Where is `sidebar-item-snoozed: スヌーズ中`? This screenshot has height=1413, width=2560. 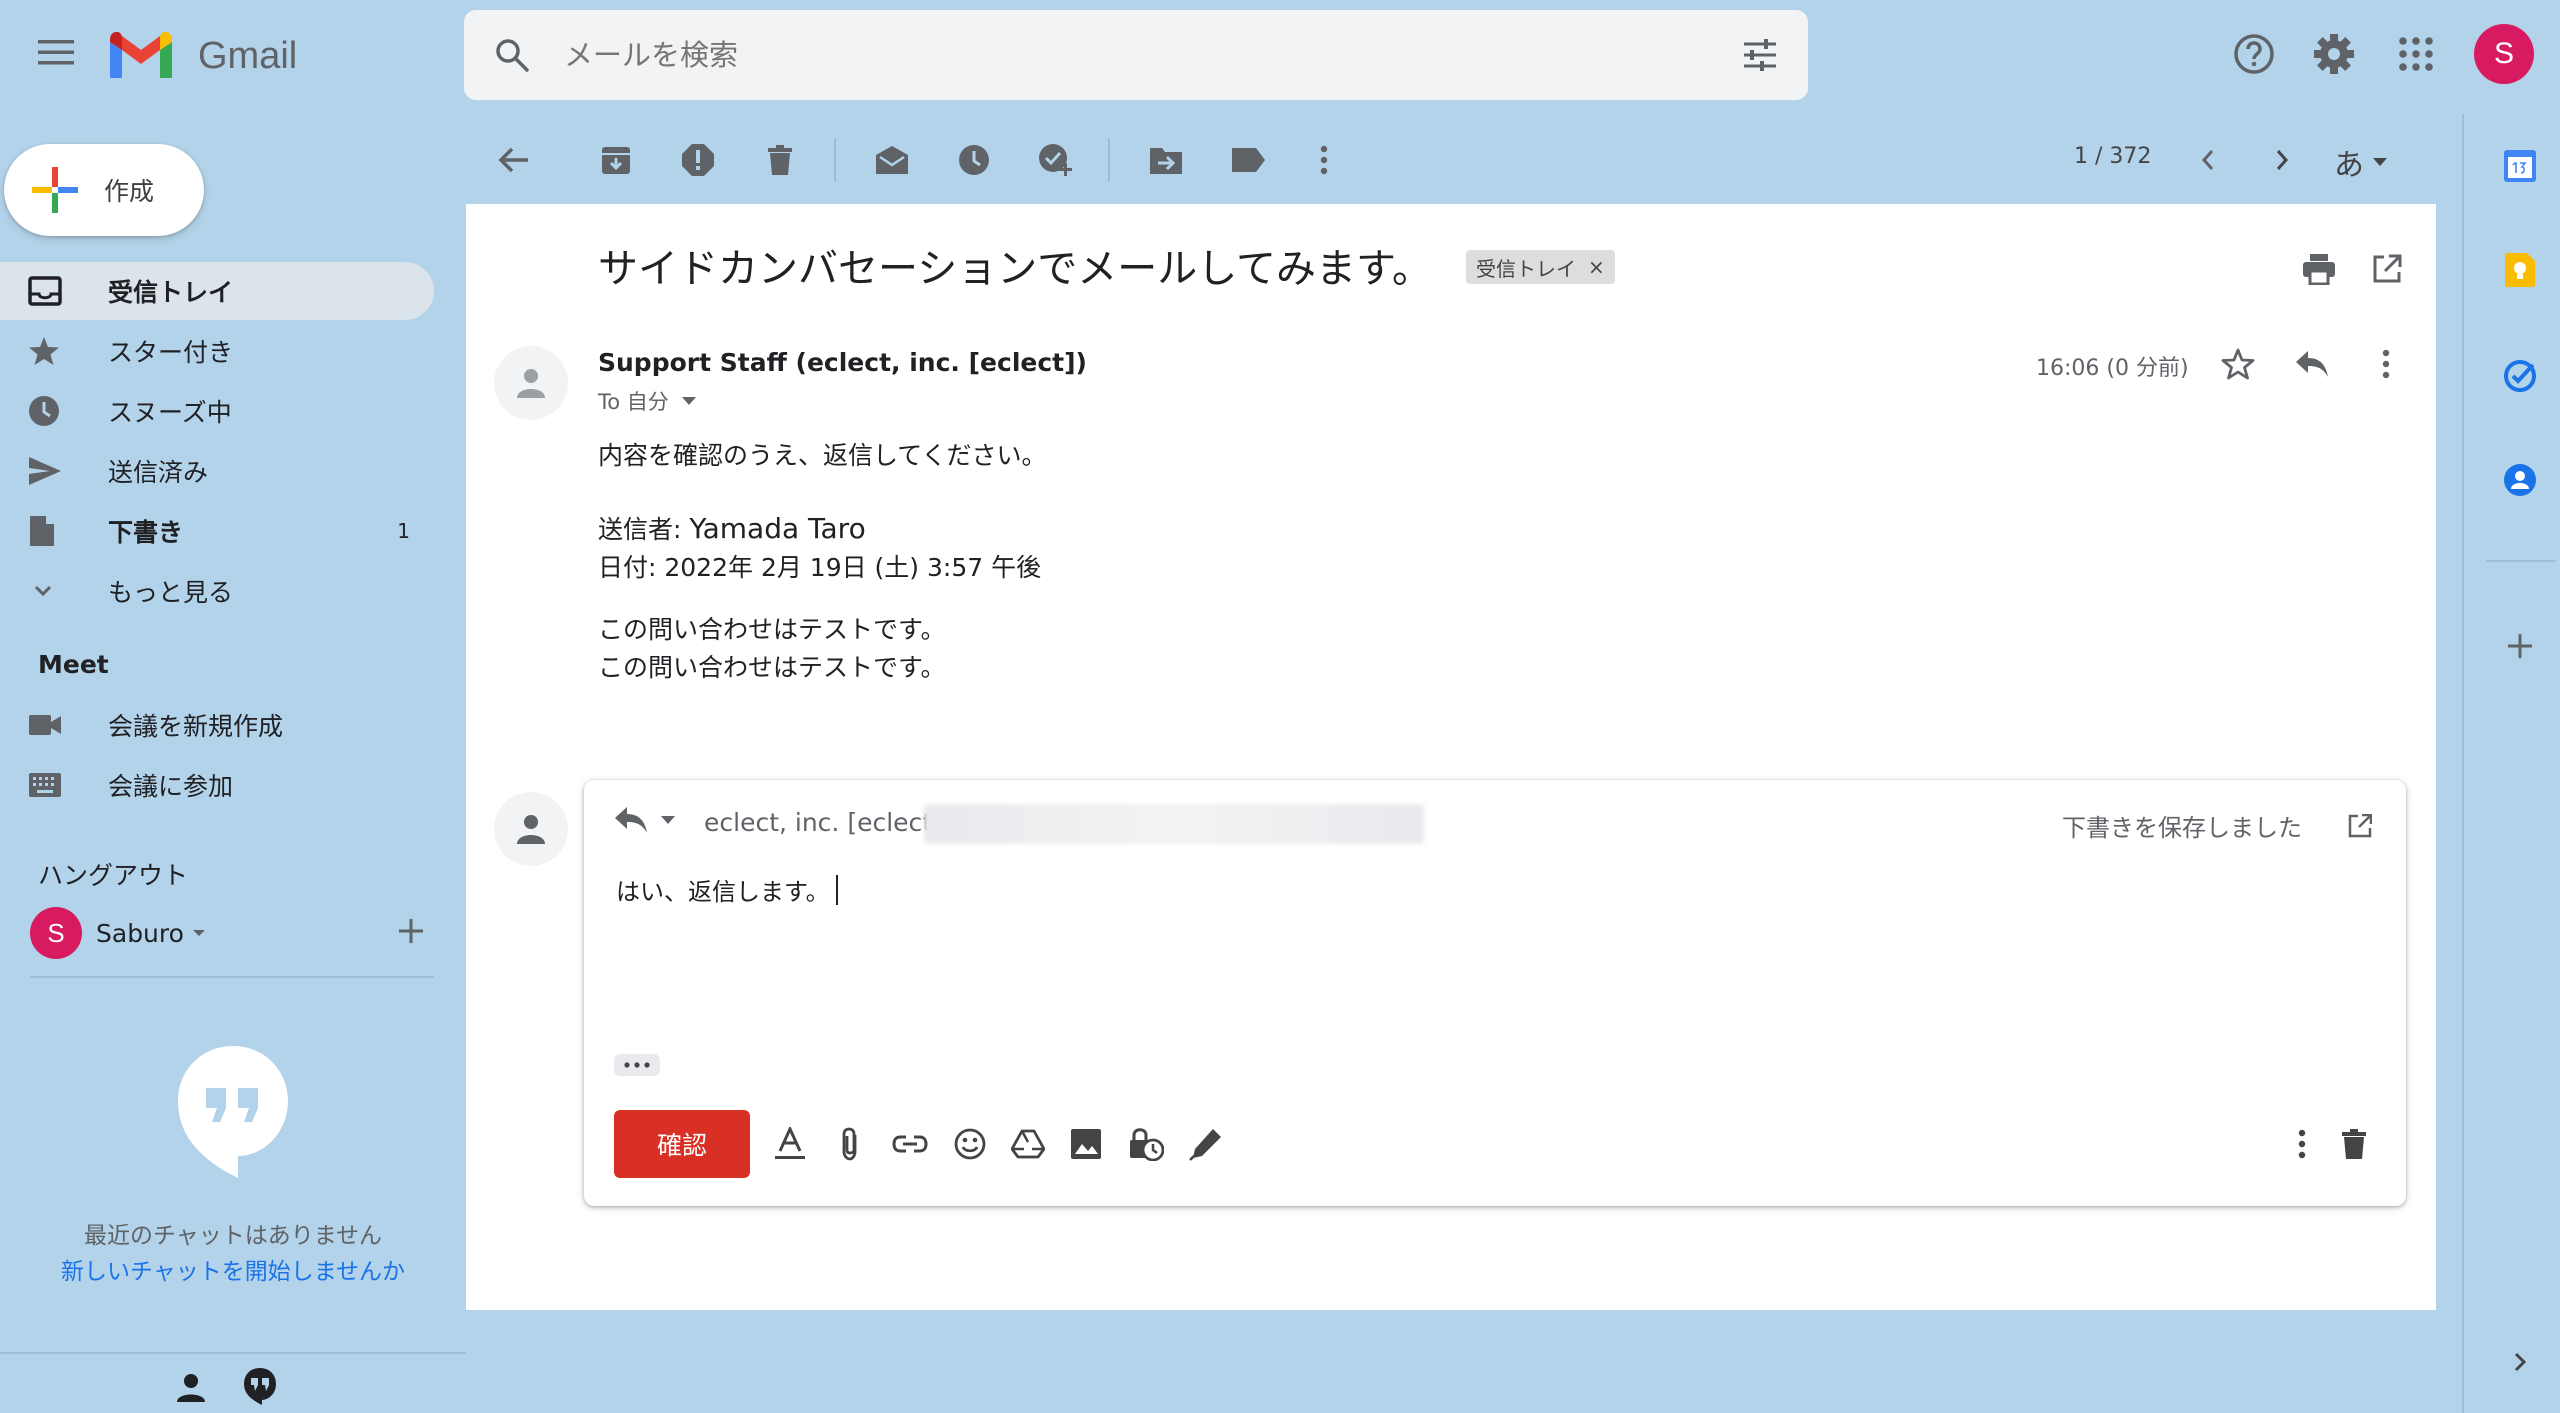
sidebar-item-snoozed: スヌーズ中 is located at coordinates (217, 411).